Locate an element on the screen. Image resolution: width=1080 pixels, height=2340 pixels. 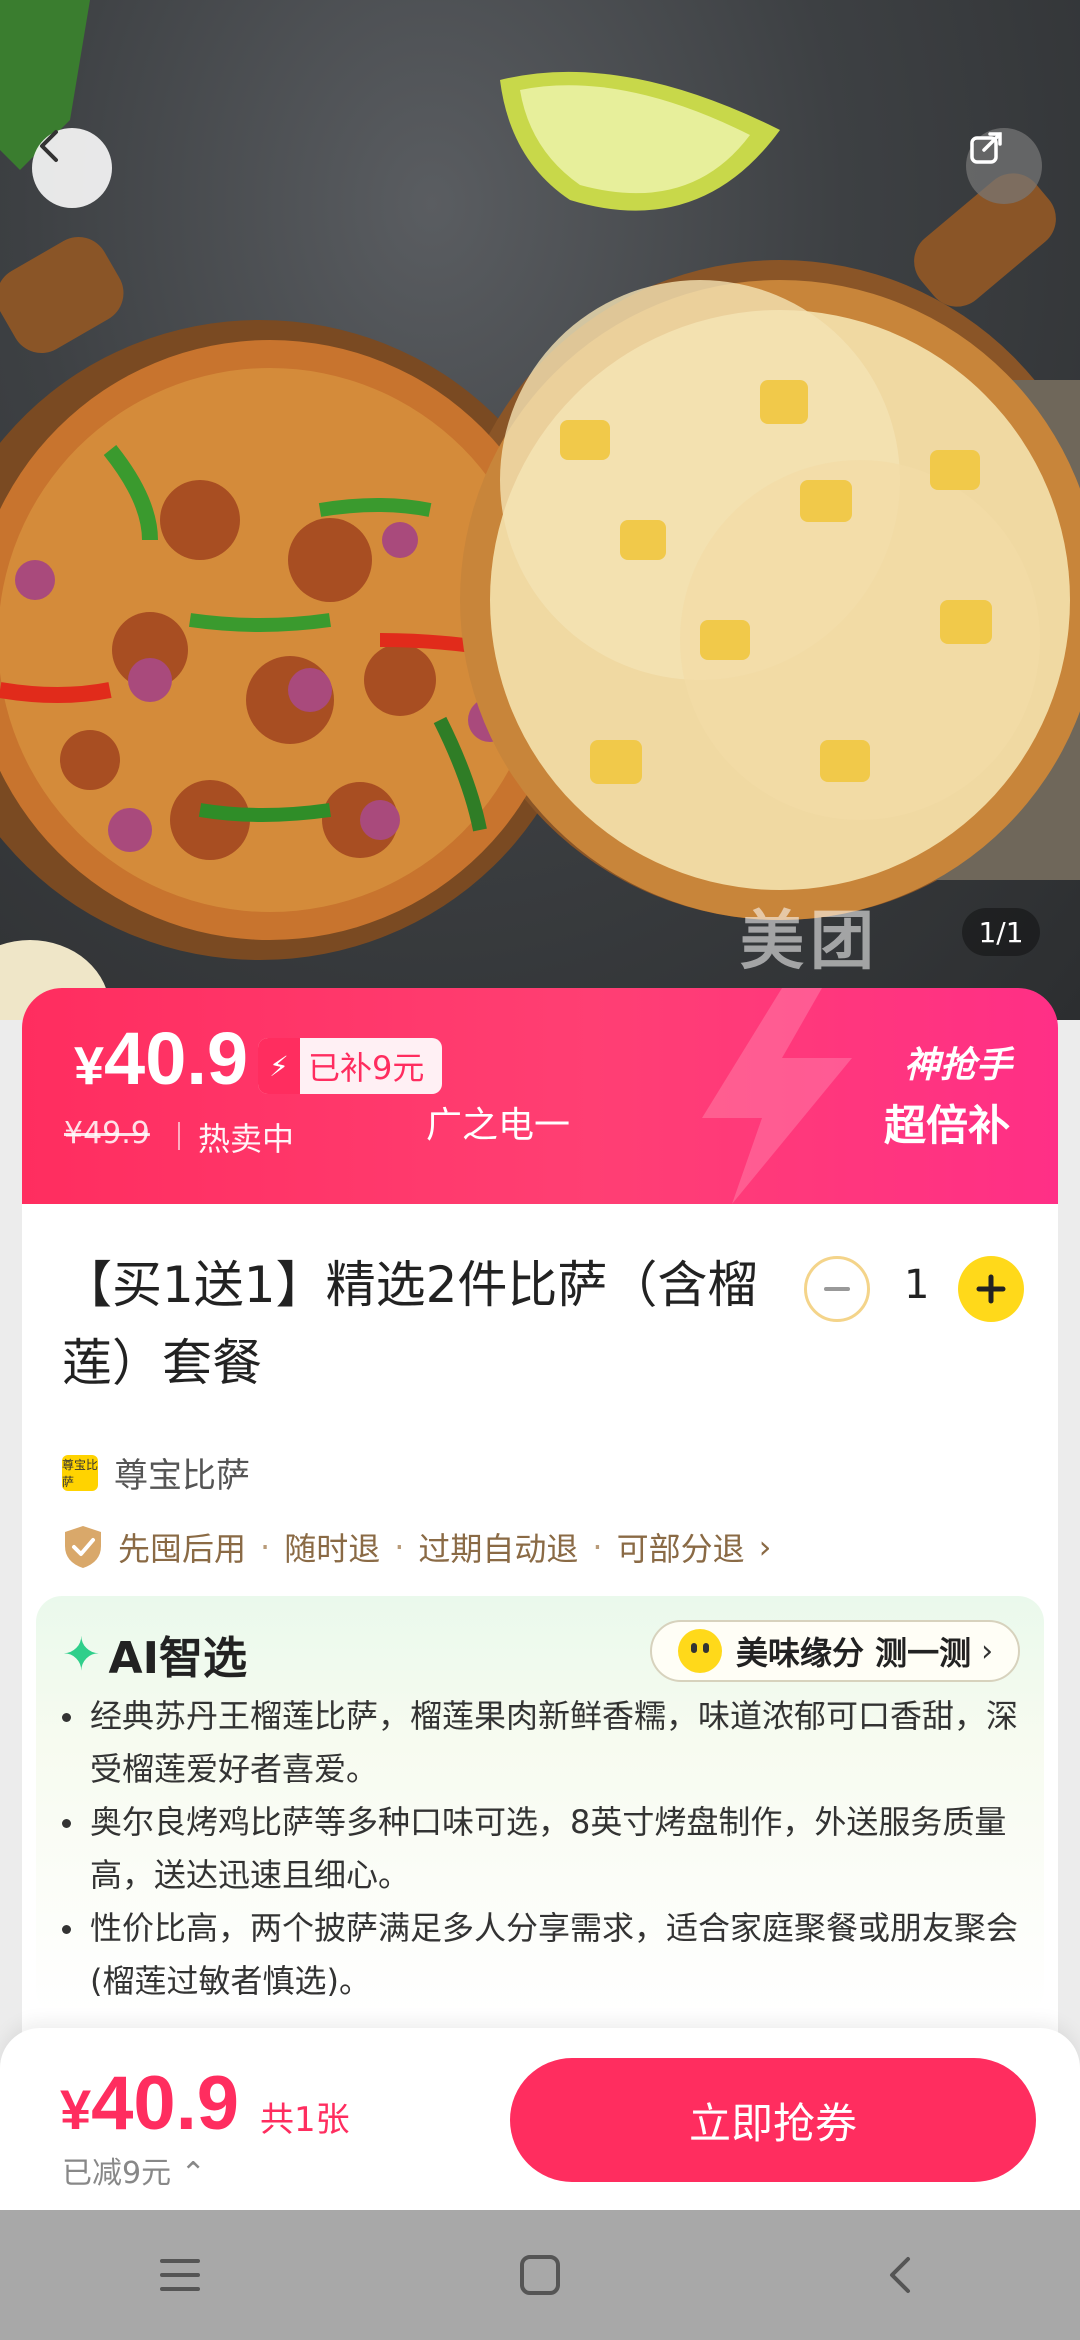
list-item: 奥尔良烤鸡比萨等多种口味可选，8英寸烤盘制作，外送服务质量高，送达迅速且细心。 is located at coordinates (542, 1849).